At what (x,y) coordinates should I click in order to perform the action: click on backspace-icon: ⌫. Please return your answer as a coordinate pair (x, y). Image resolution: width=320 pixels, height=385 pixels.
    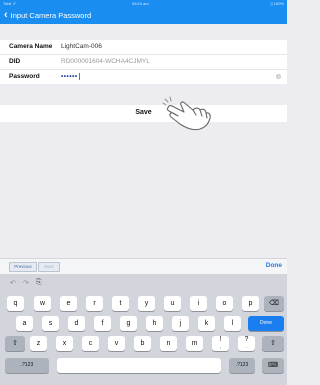
    Looking at the image, I should click on (274, 303).